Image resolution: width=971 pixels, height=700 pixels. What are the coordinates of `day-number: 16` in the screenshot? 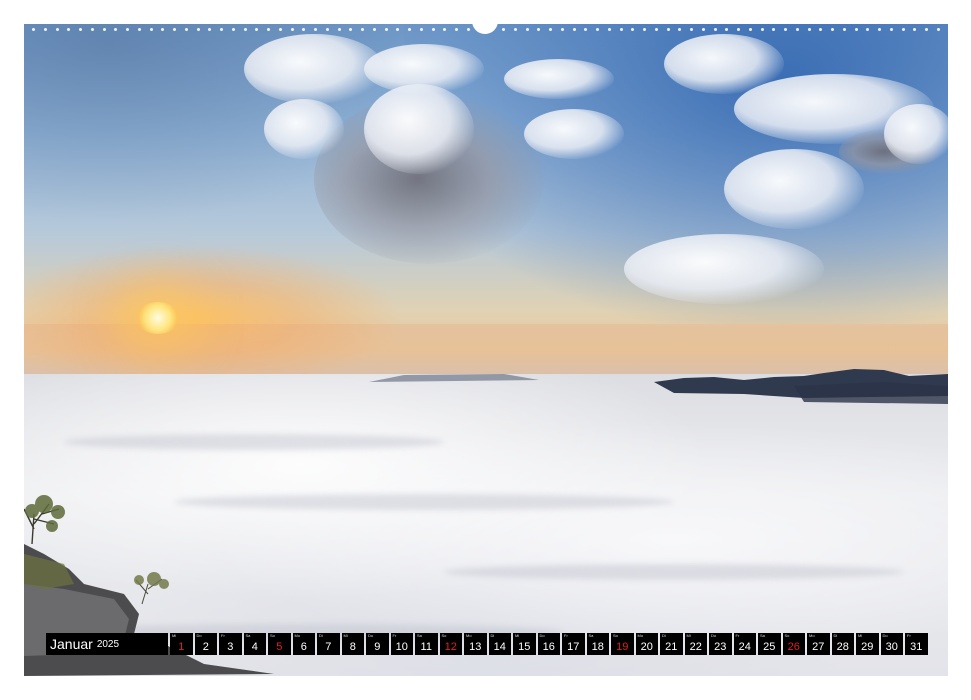 It's located at (548, 647).